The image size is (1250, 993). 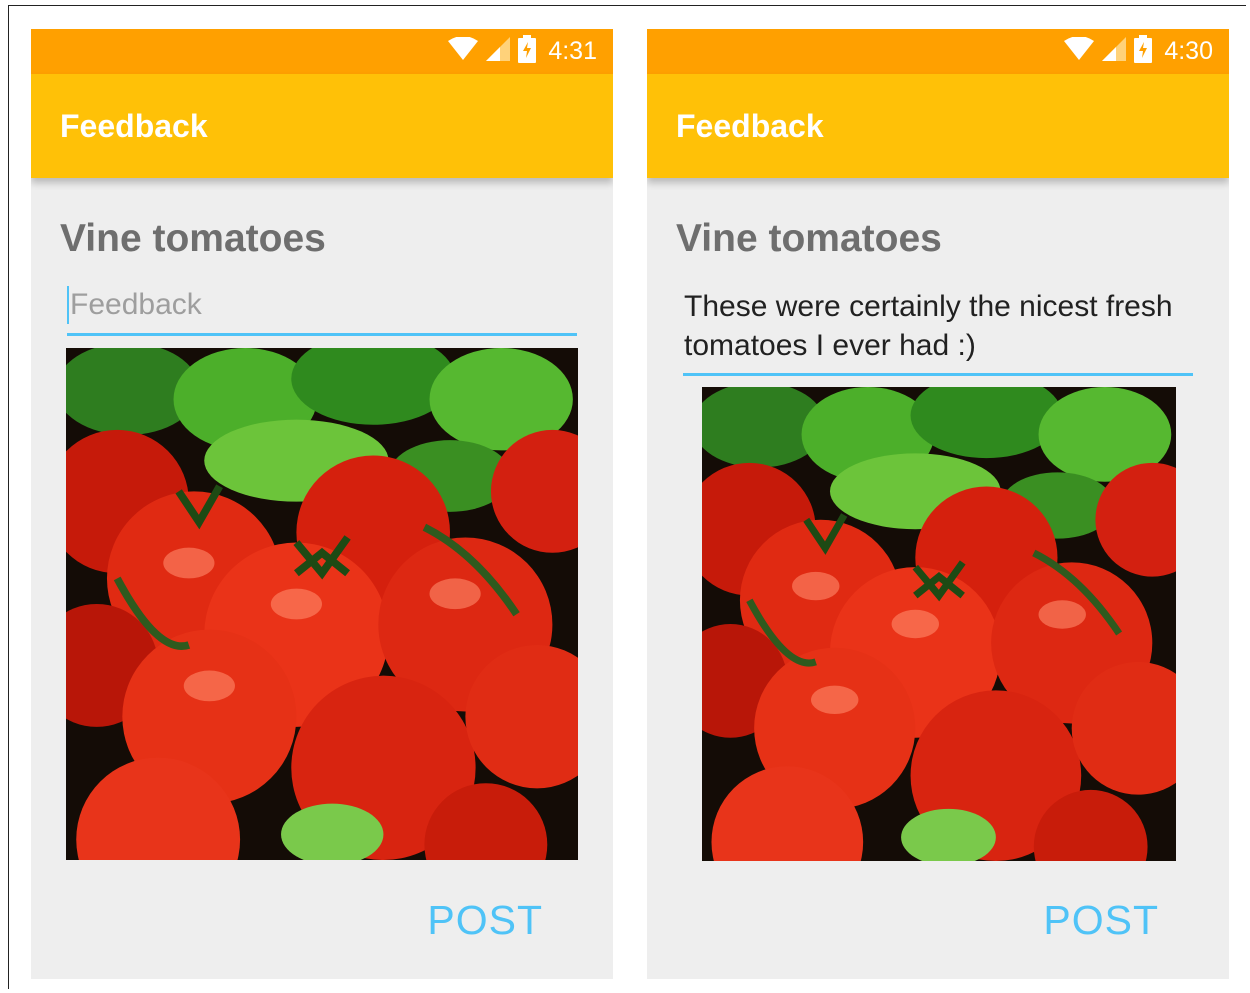 I want to click on status-bar: 4:30, so click(x=938, y=51).